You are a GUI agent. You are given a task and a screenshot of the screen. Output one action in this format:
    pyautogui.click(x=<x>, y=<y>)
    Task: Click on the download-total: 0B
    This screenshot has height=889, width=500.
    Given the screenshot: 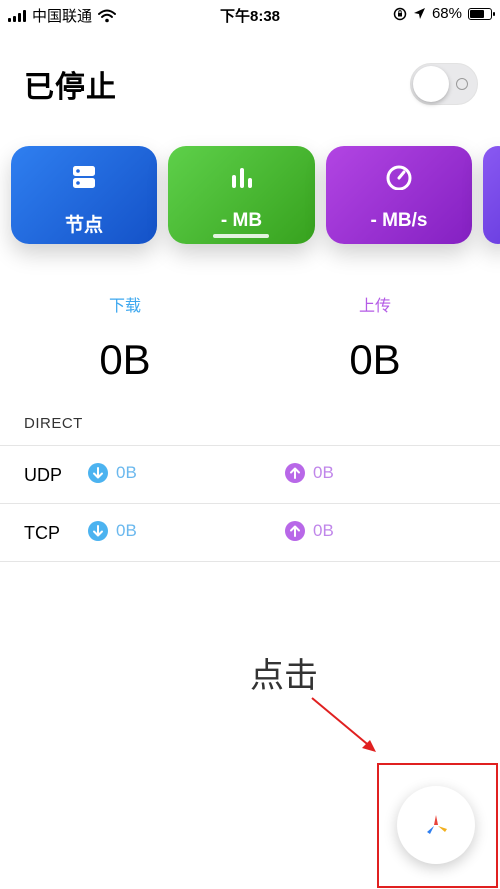 What is the action you would take?
    pyautogui.click(x=125, y=359)
    